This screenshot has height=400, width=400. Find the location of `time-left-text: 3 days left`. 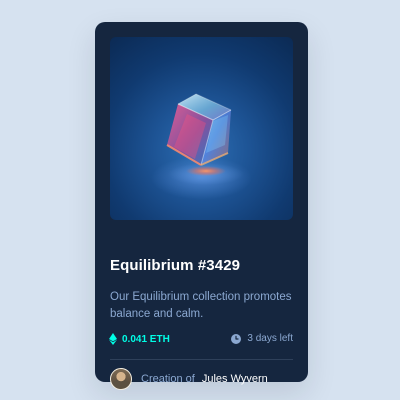

time-left-text: 3 days left is located at coordinates (270, 338).